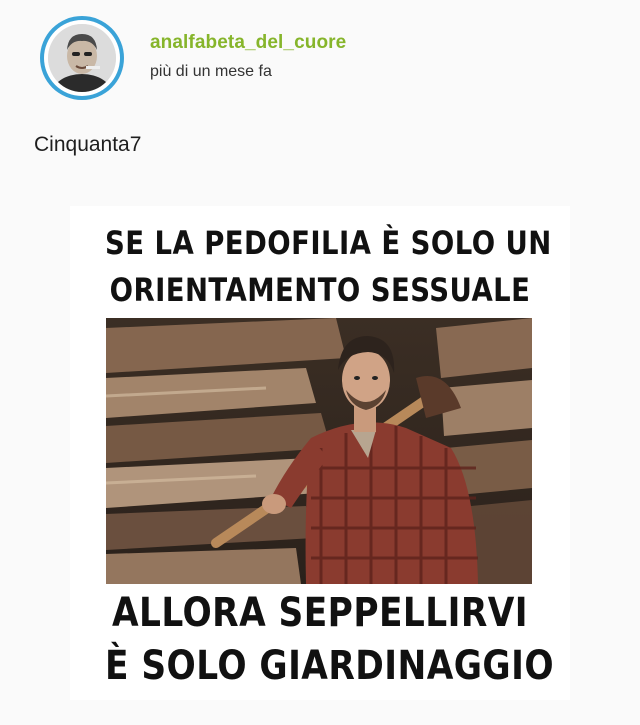  What do you see at coordinates (248, 43) in the screenshot?
I see `username-link: analfabeta_del_cuore` at bounding box center [248, 43].